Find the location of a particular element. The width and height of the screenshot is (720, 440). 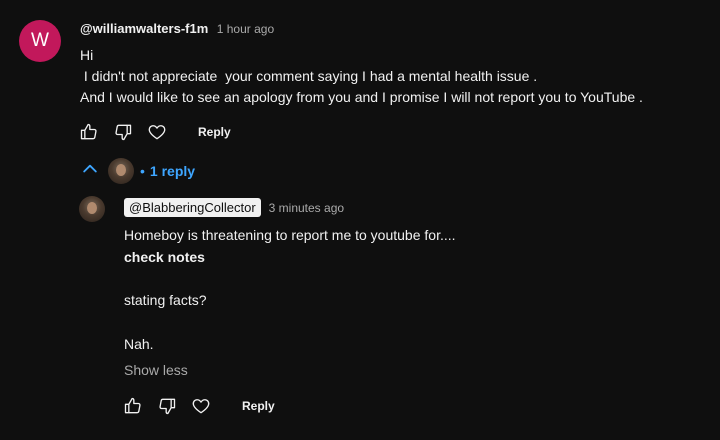

comment-actions: Reply is located at coordinates (156, 132).